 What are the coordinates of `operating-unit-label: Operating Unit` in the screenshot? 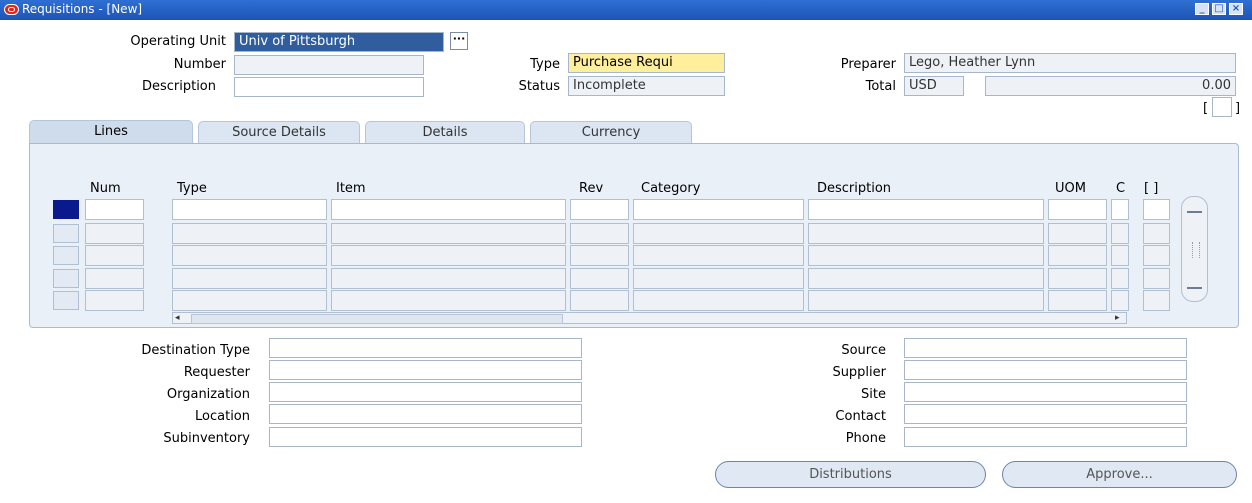 It's located at (178, 41).